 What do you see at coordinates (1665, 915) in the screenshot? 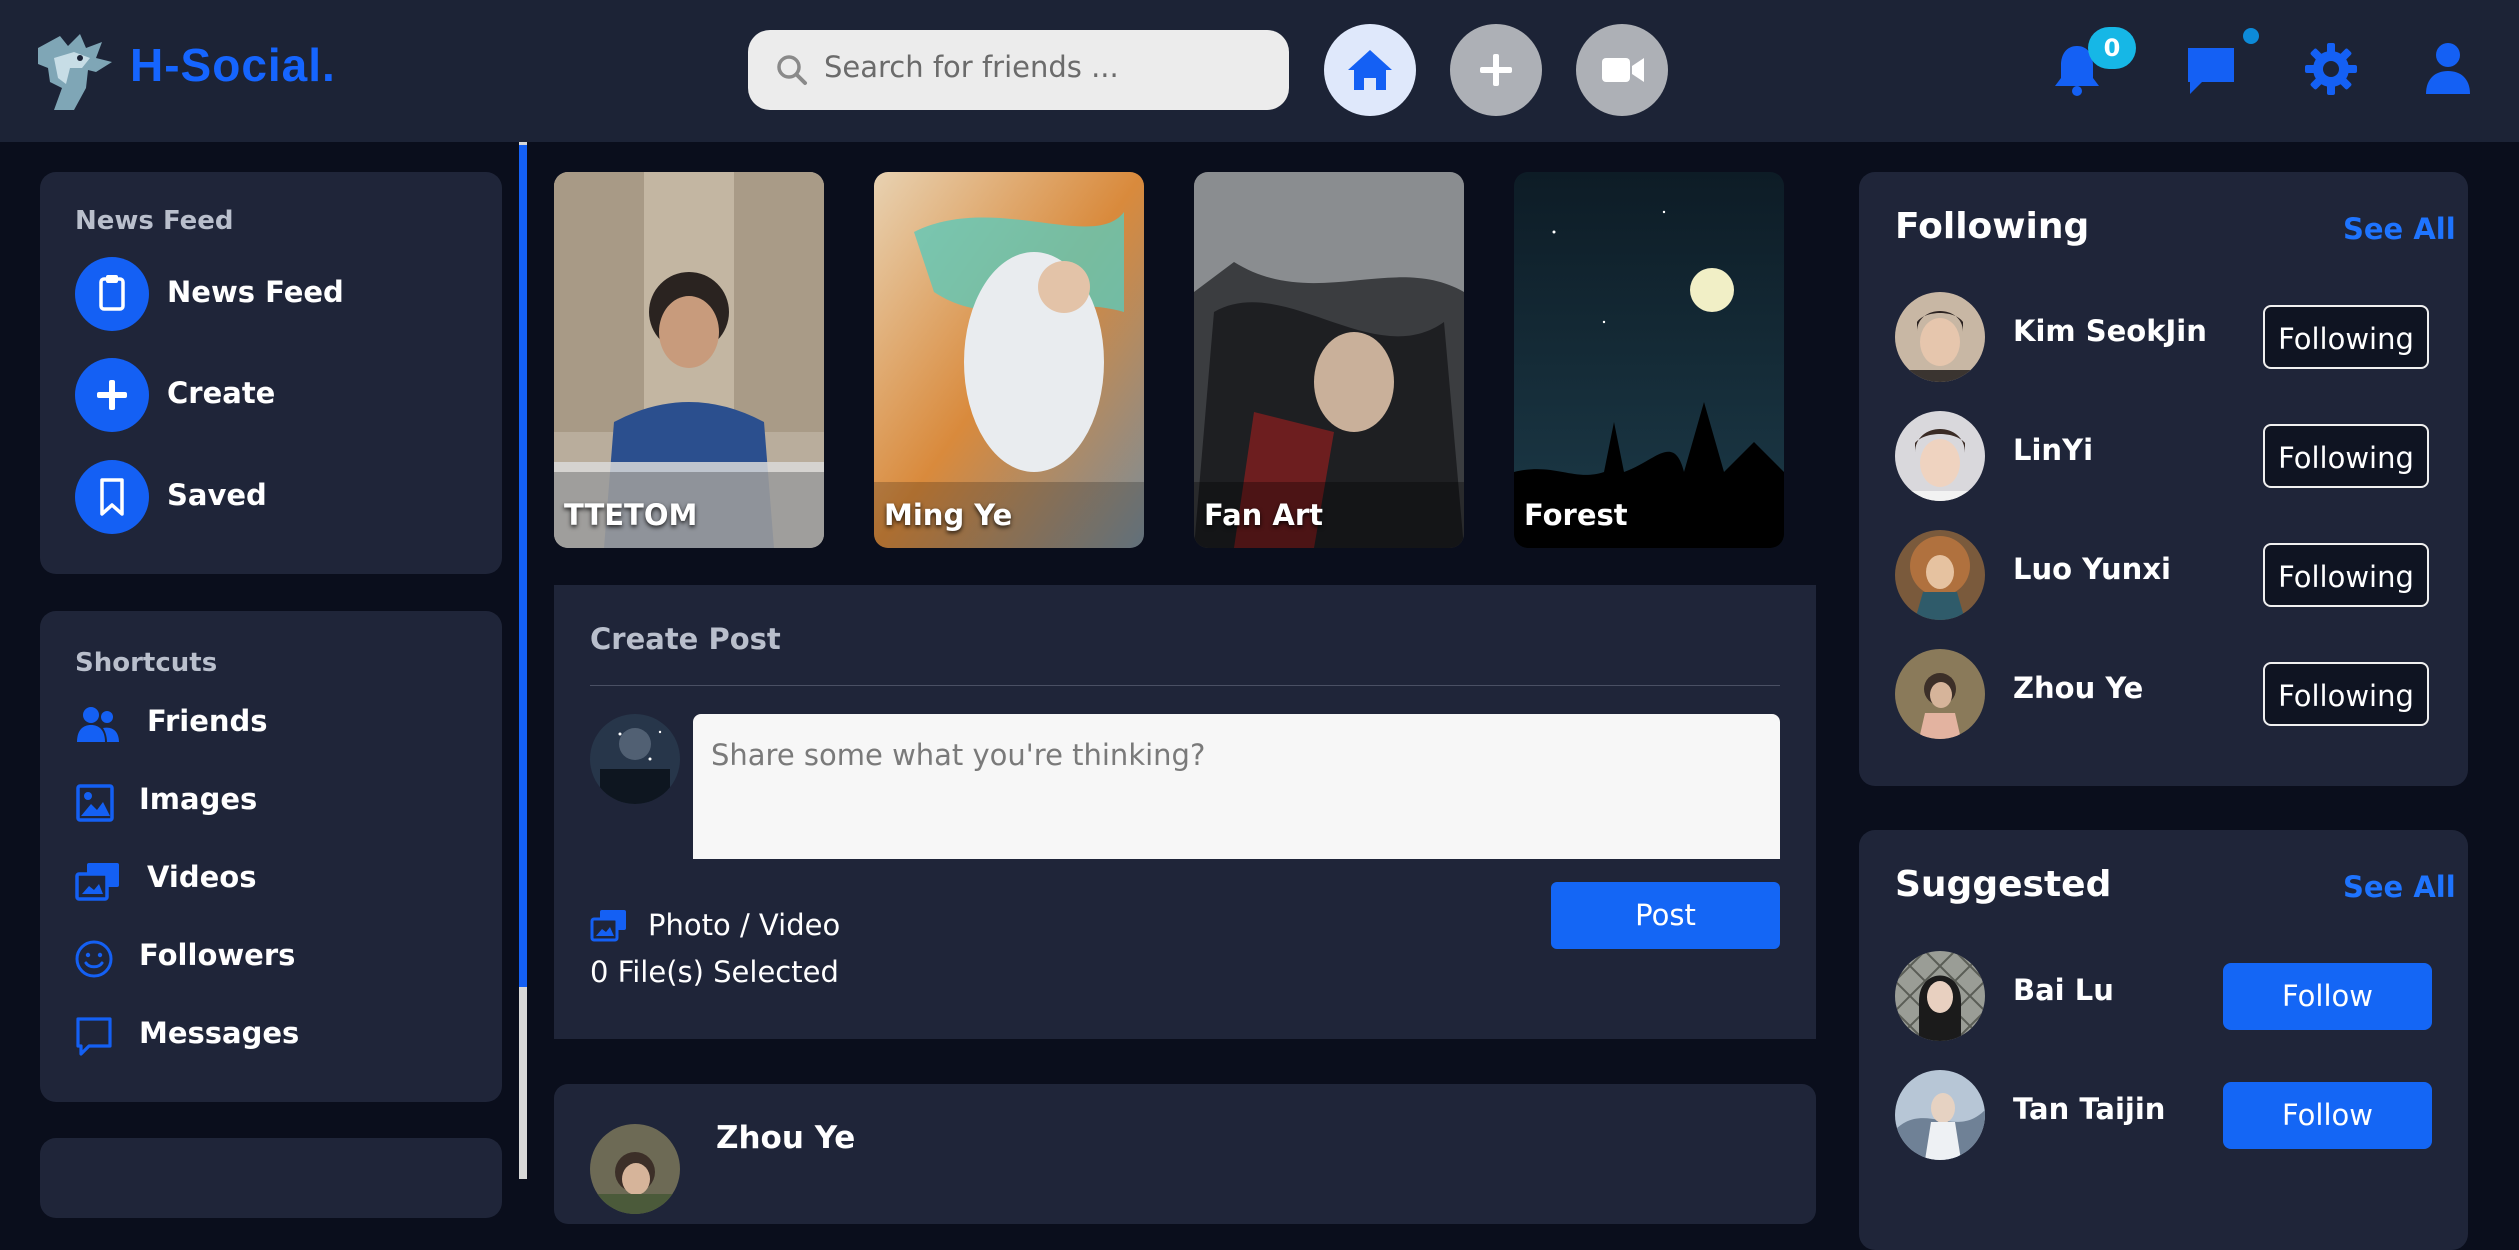
I see `post-button: Post` at bounding box center [1665, 915].